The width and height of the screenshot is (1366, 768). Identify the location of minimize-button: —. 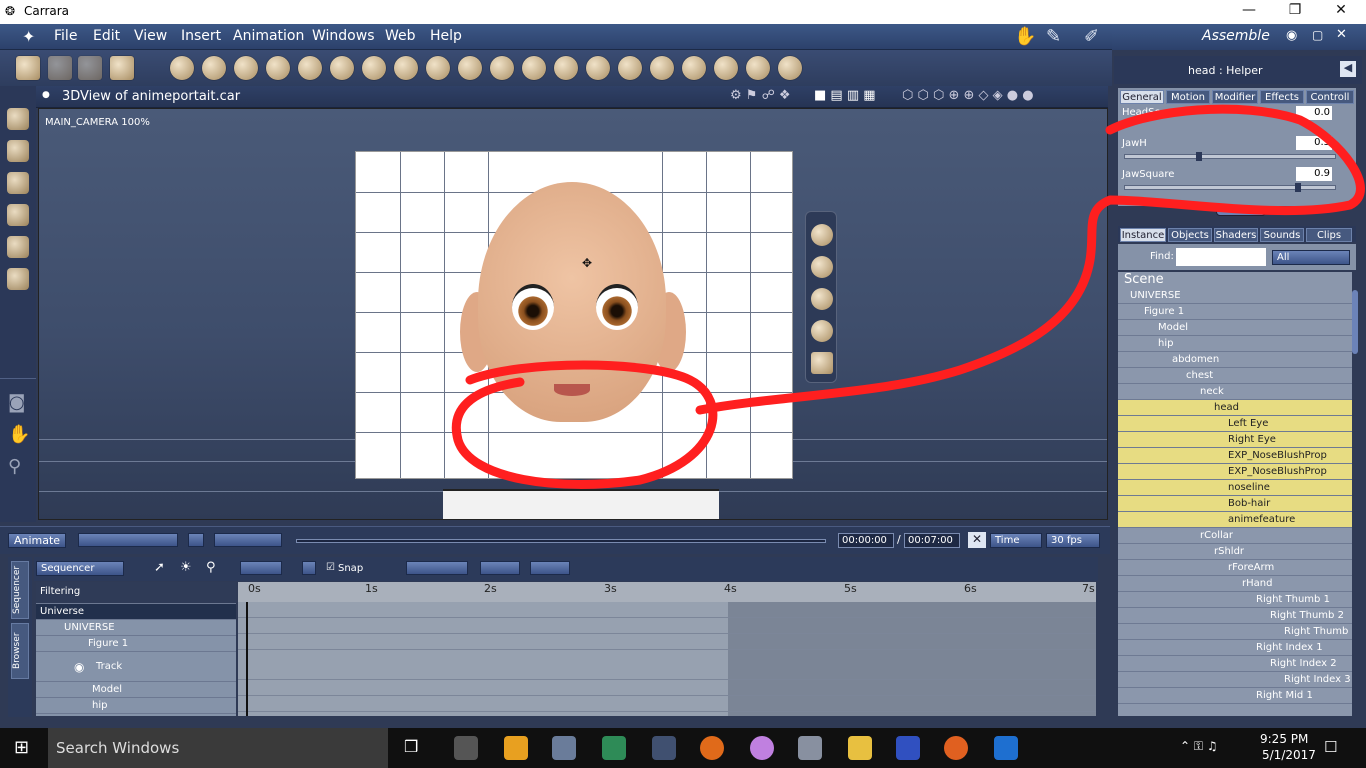
(1249, 10).